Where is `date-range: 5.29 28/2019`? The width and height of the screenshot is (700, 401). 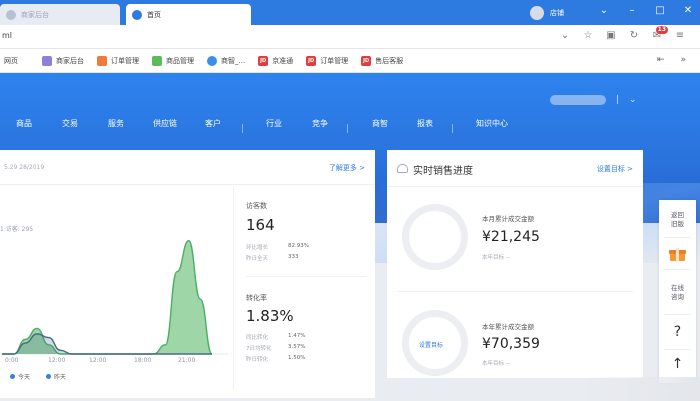 date-range: 5.29 28/2019 is located at coordinates (24, 167).